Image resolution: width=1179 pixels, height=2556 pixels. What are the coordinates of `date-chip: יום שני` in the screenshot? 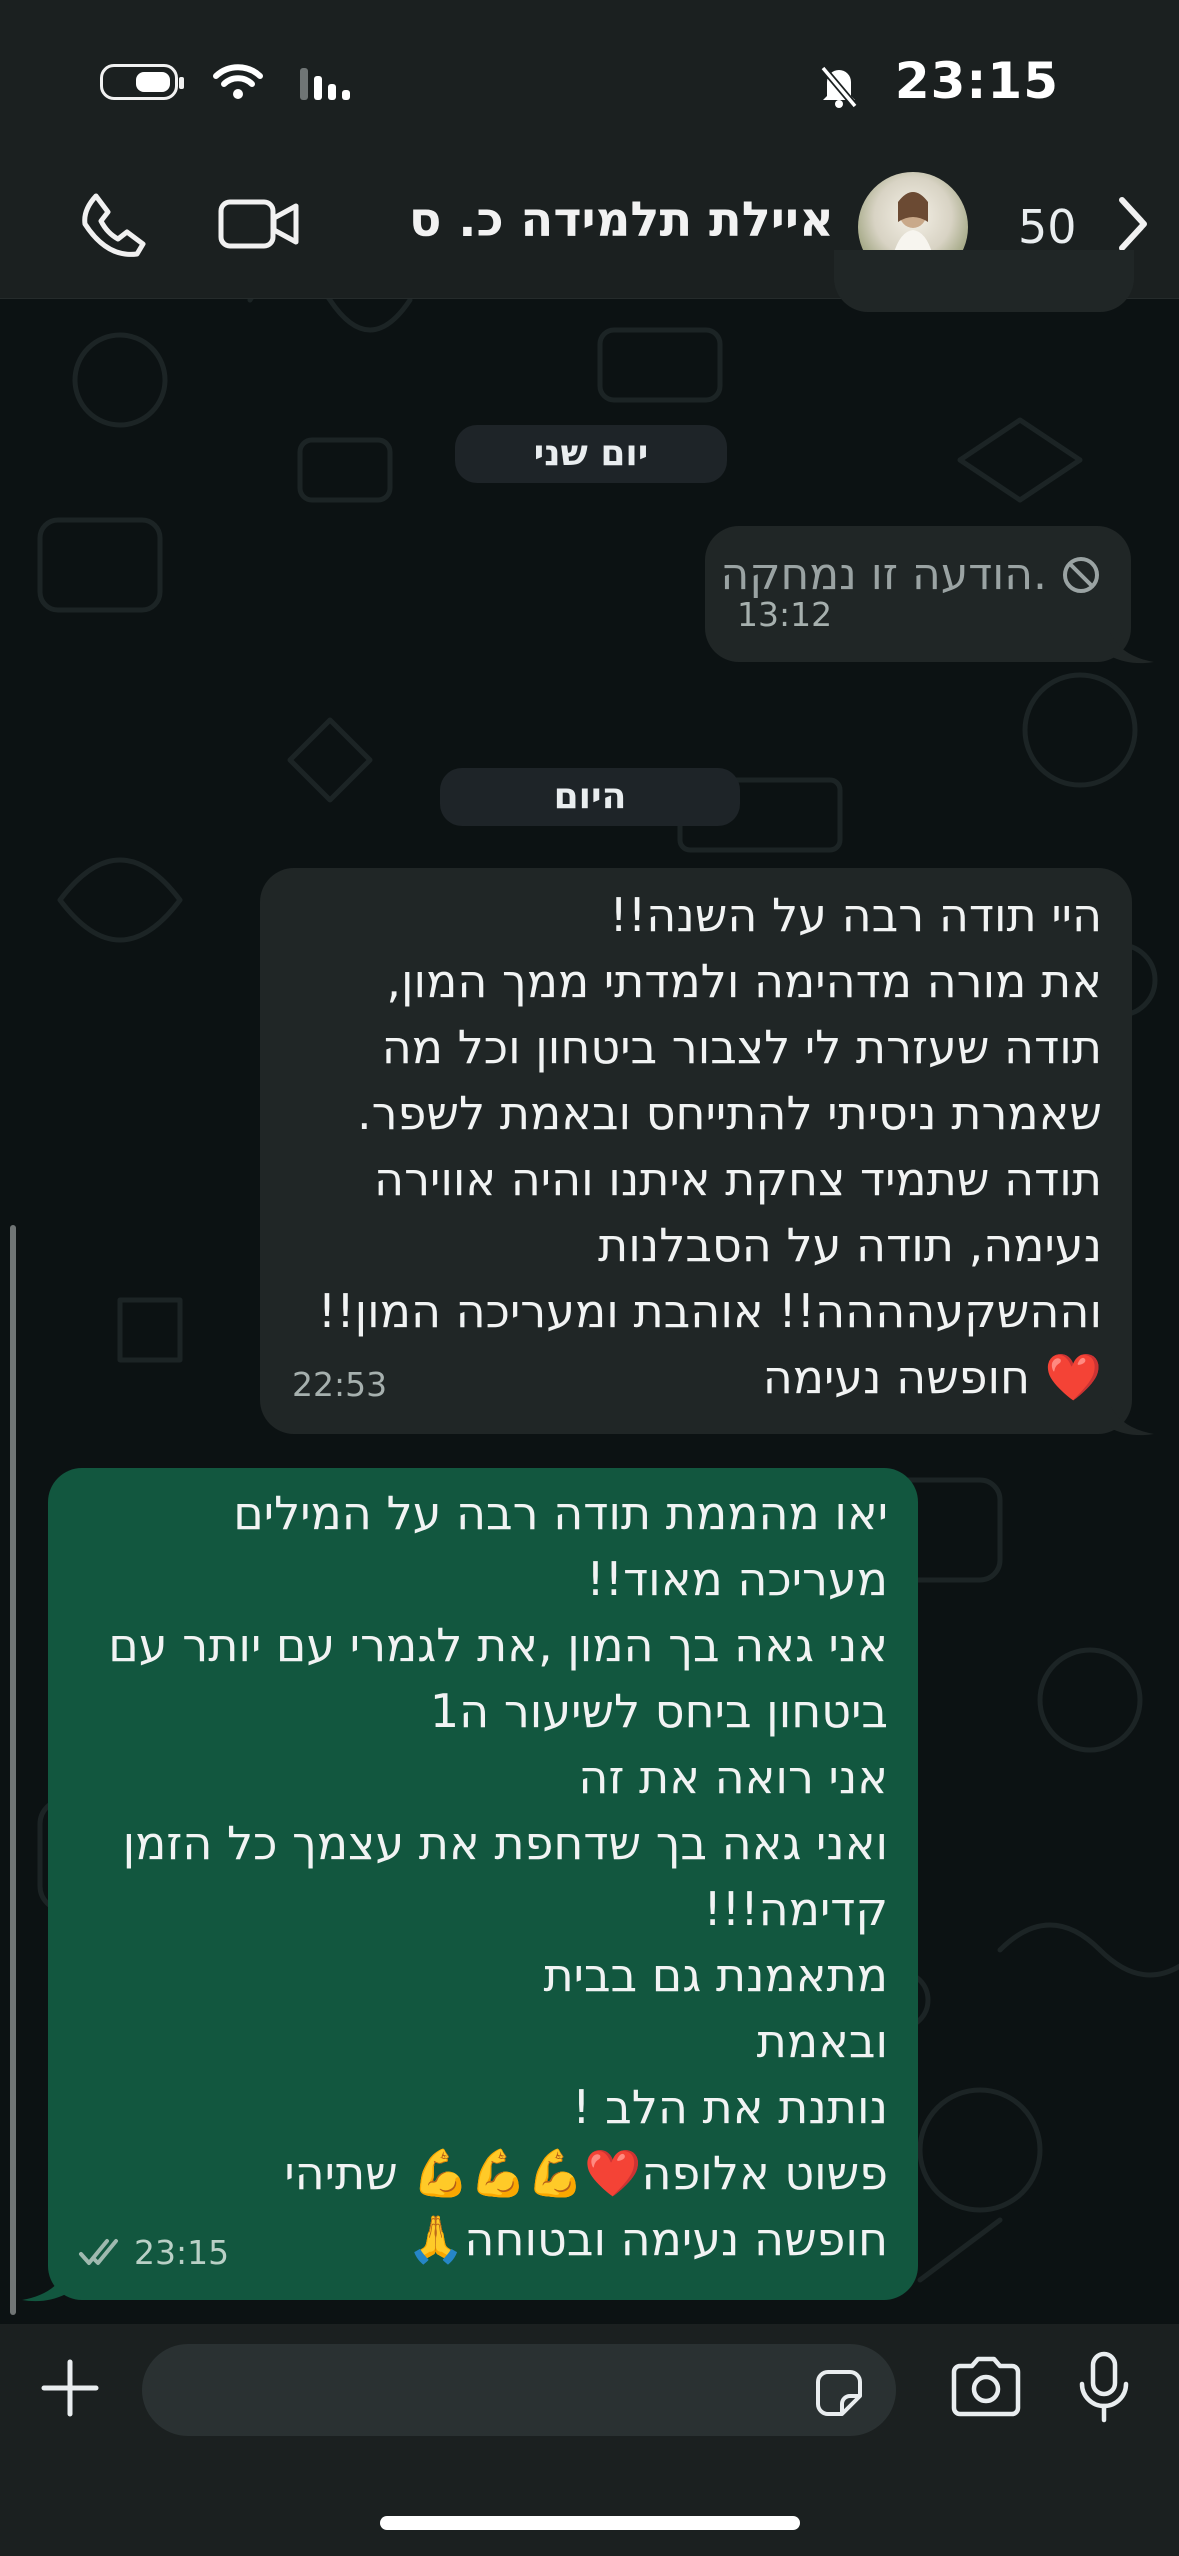 It's located at (591, 454).